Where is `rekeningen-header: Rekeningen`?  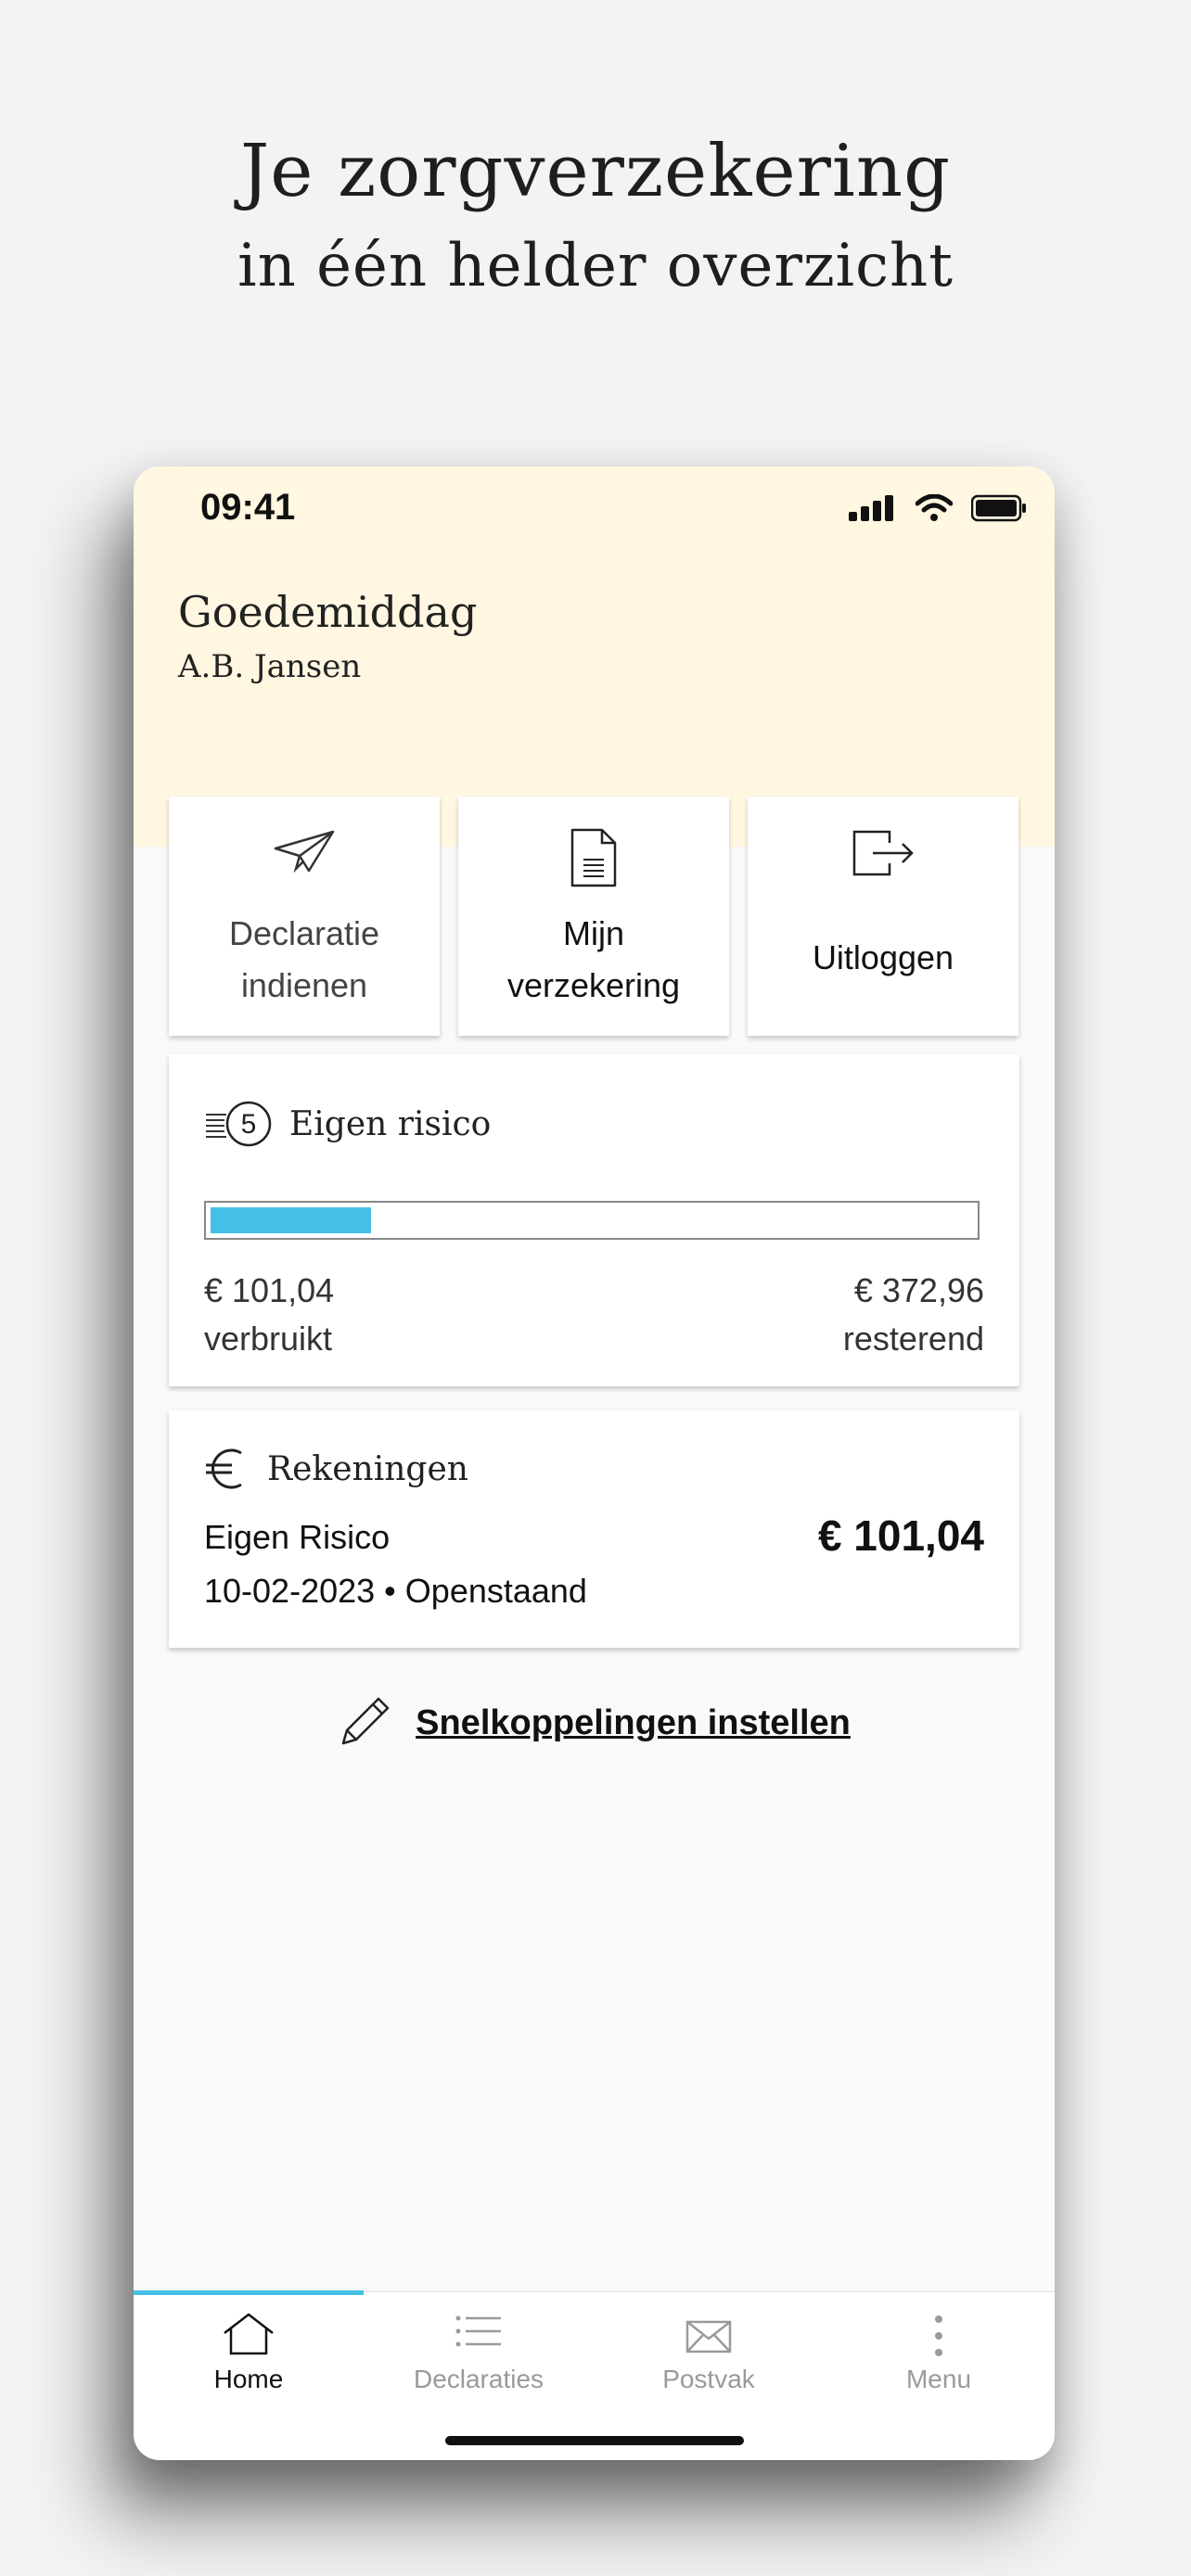
rekeningen-header: Rekeningen is located at coordinates (336, 1469).